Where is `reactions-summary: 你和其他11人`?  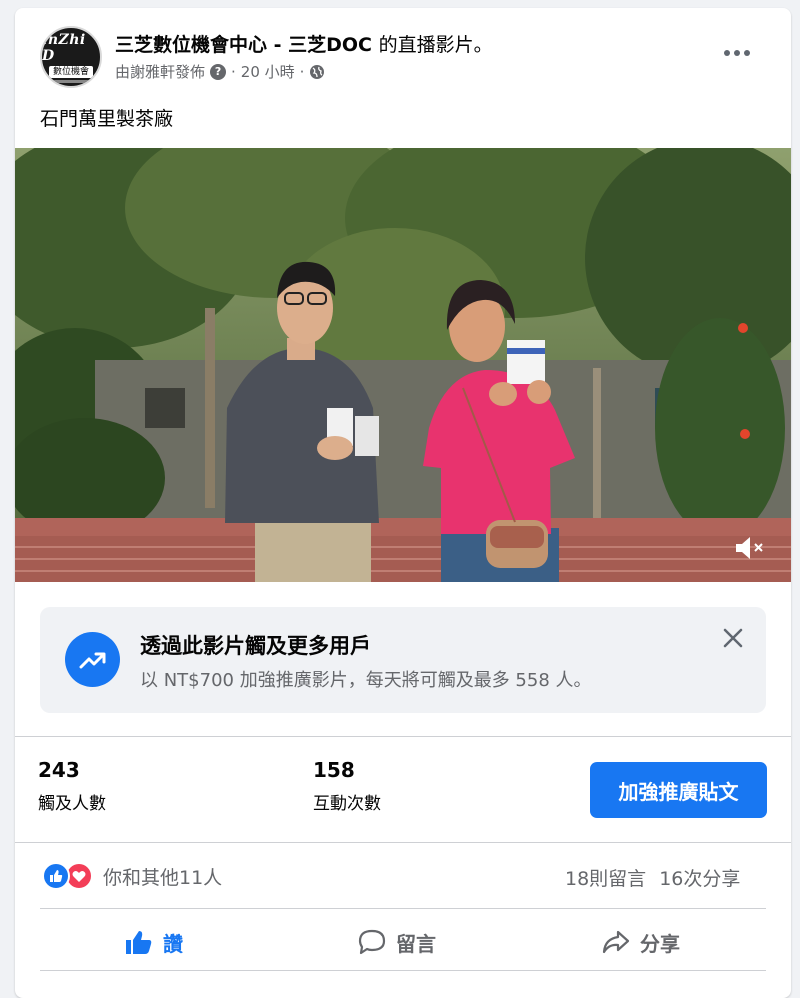
reactions-summary: 你和其他11人 is located at coordinates (132, 876).